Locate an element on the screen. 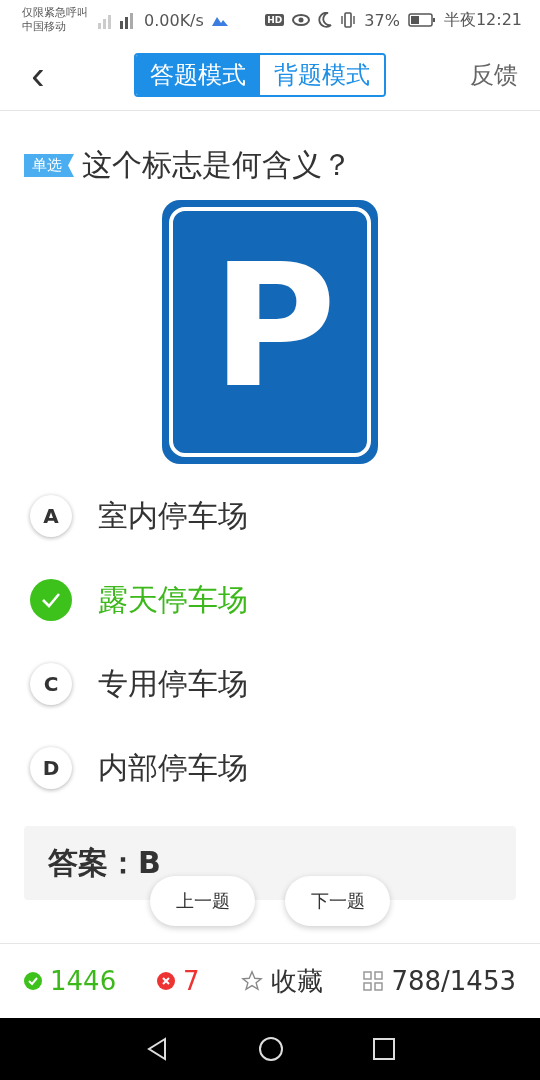 The height and width of the screenshot is (1080, 540). option-letter: A is located at coordinates (51, 516).